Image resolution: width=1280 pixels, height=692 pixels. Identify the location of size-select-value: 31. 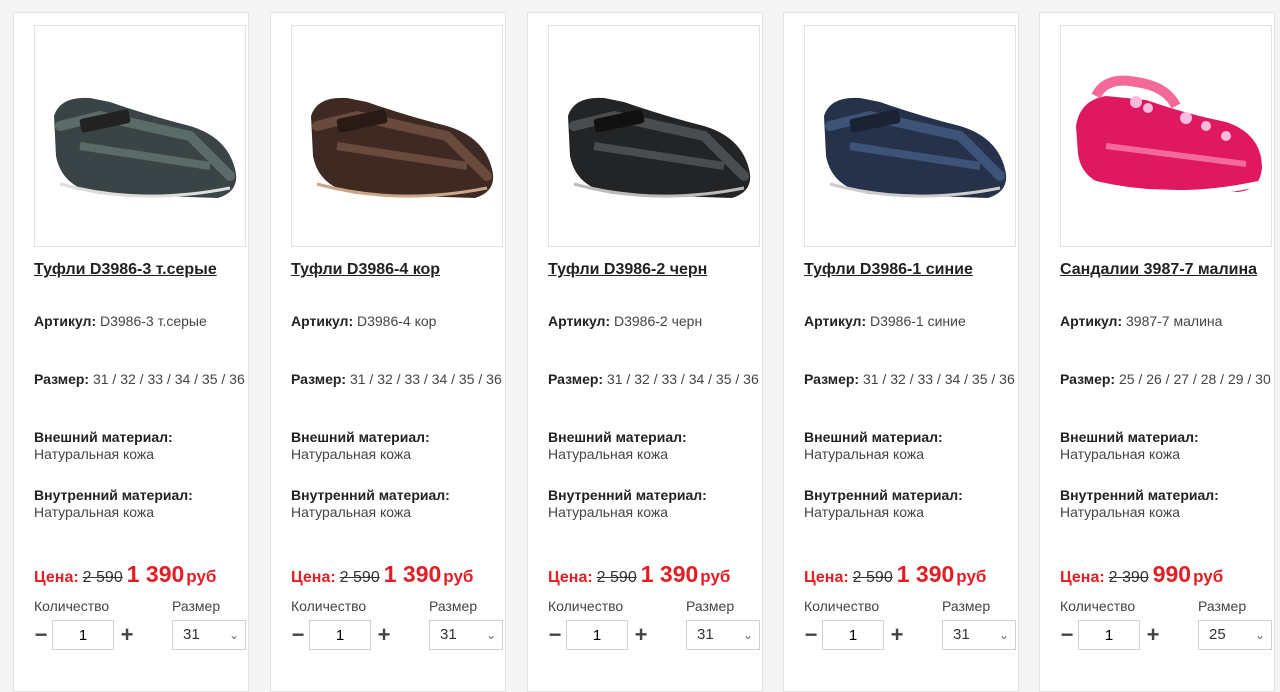
(191, 634).